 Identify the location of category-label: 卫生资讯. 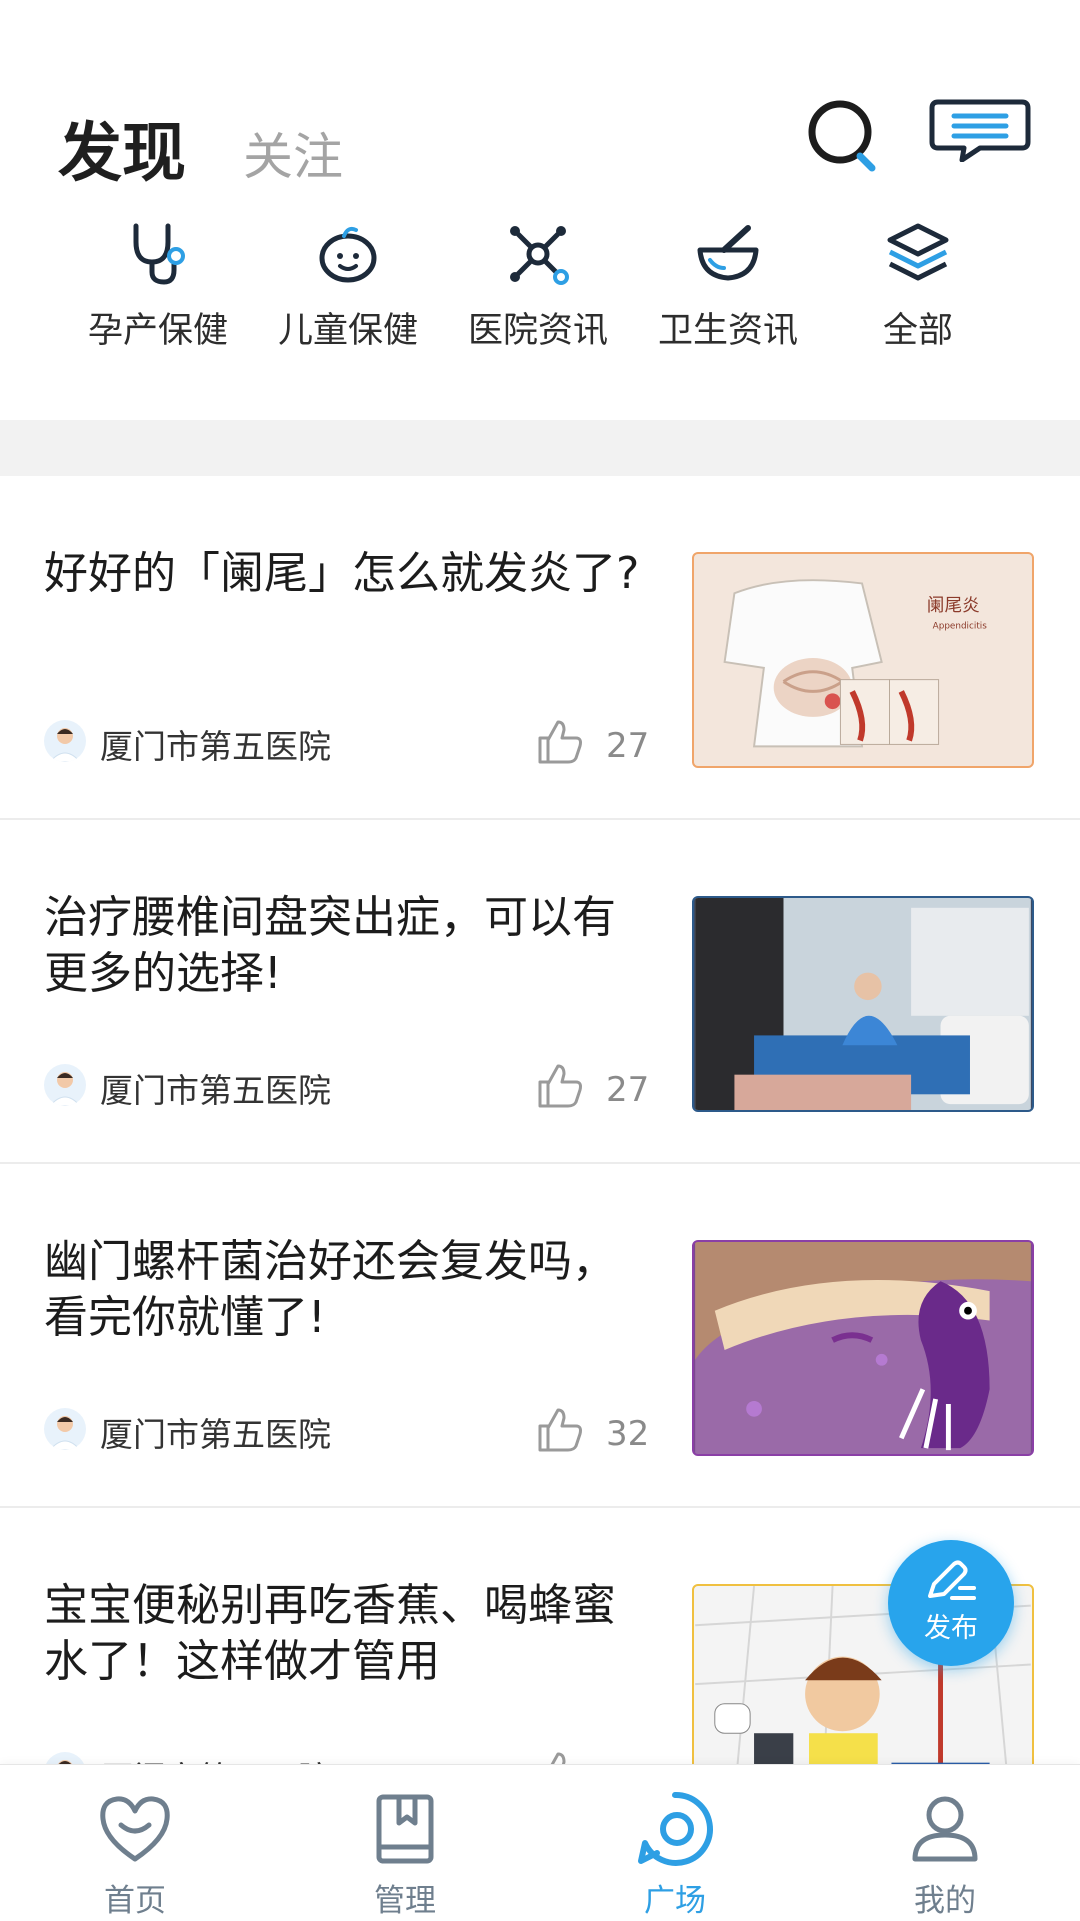
(727, 331).